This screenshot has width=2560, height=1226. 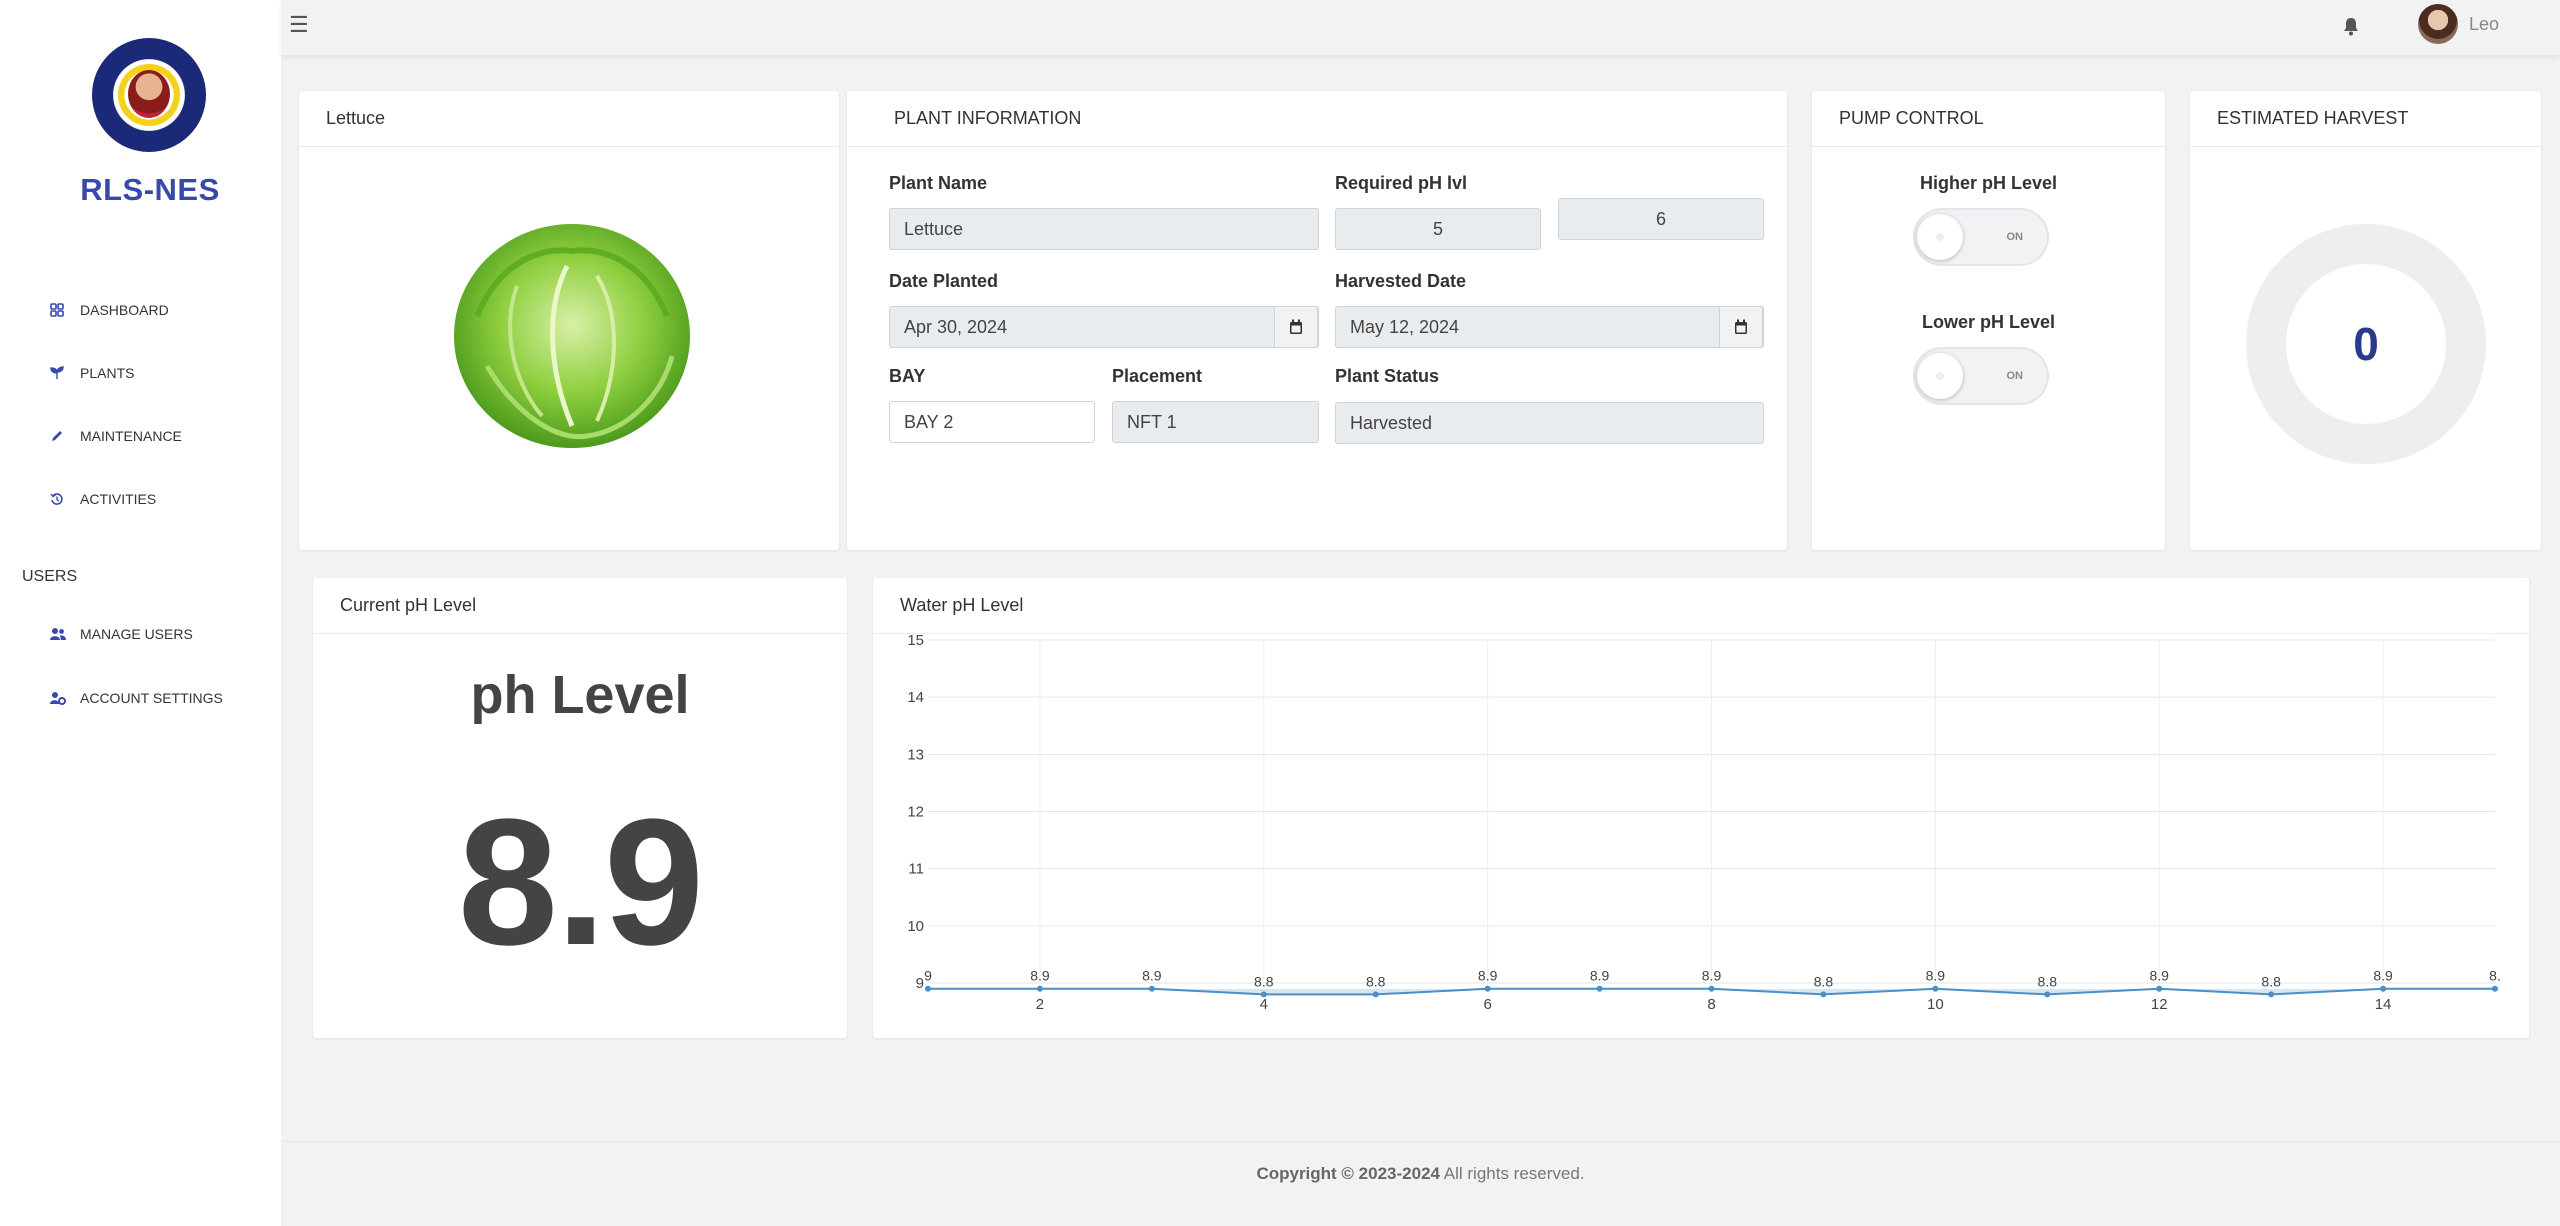 I want to click on toggle-knob, so click(x=1940, y=376).